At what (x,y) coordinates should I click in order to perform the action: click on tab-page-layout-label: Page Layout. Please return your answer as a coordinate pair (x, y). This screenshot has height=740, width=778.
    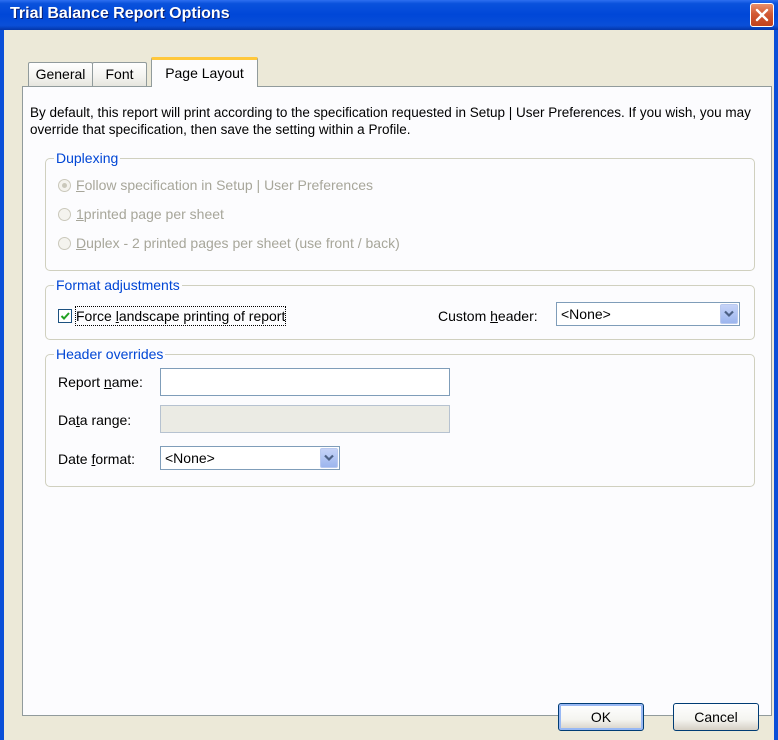
    Looking at the image, I should click on (204, 73).